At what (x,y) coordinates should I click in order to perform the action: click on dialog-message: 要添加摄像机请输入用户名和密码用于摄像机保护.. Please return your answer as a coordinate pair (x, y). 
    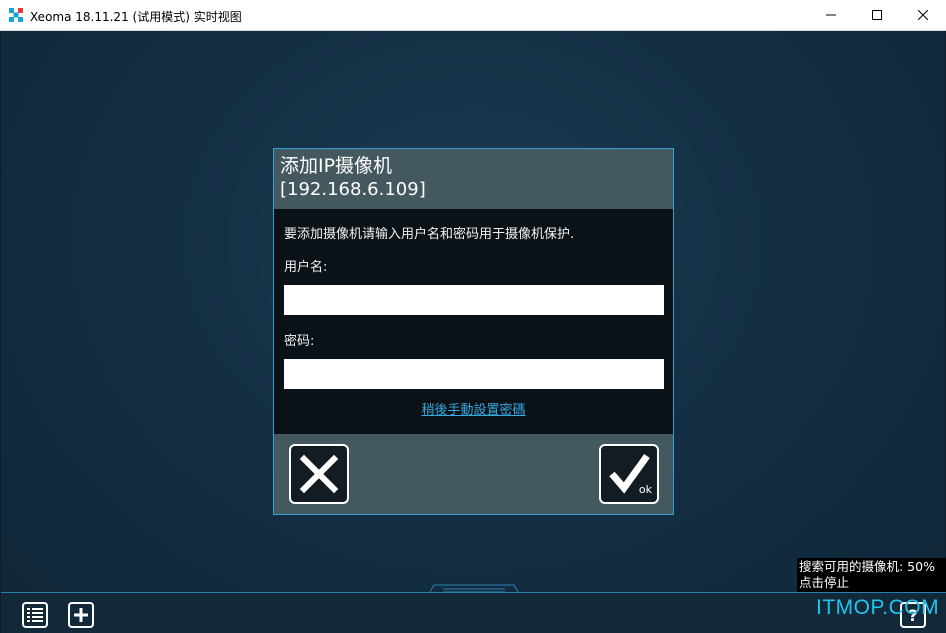
    Looking at the image, I should click on (429, 234).